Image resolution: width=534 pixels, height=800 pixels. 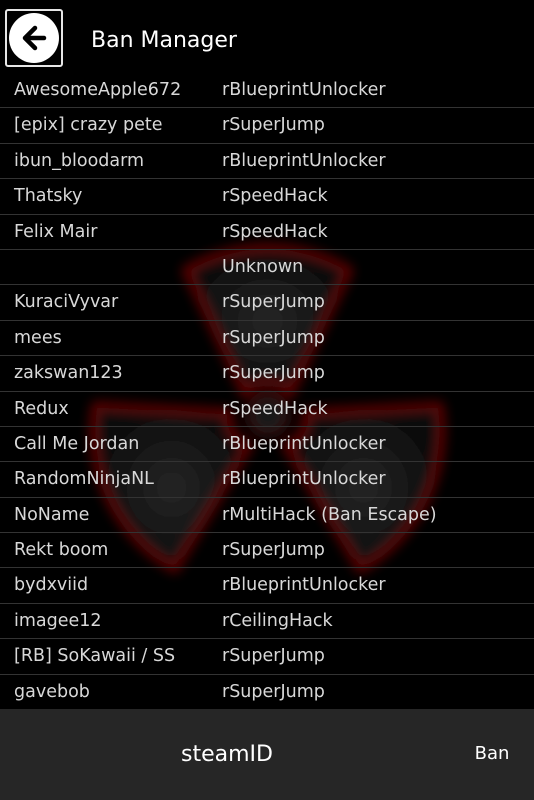 I want to click on player-name: mees, so click(x=38, y=337).